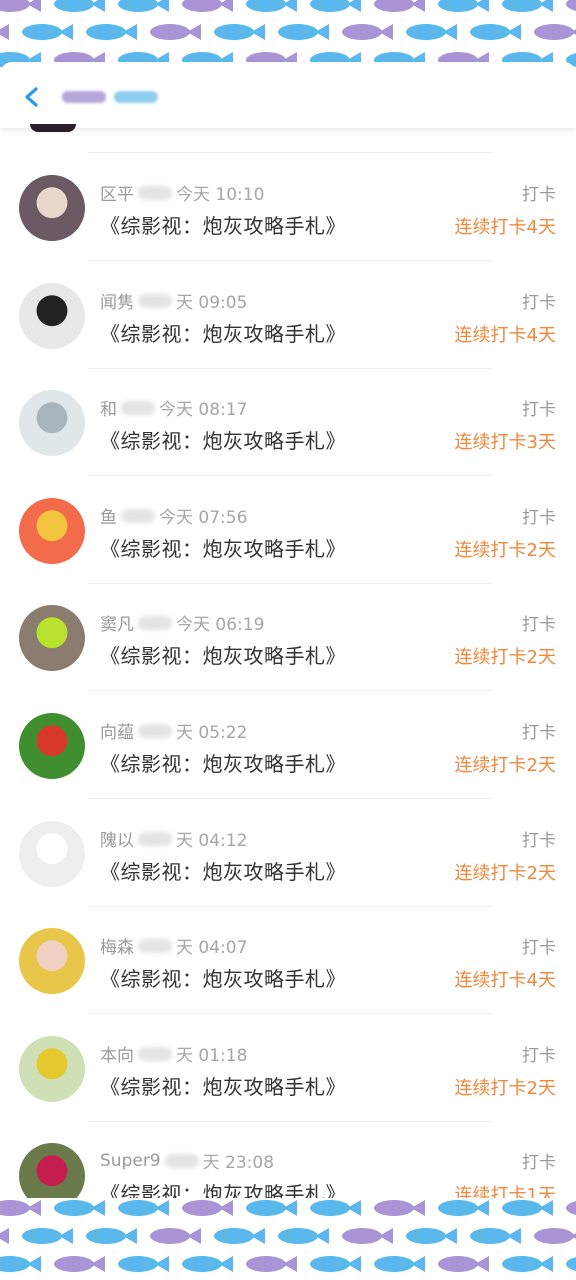 The width and height of the screenshot is (576, 1280). I want to click on timestamp: 天 01:18, so click(212, 1056).